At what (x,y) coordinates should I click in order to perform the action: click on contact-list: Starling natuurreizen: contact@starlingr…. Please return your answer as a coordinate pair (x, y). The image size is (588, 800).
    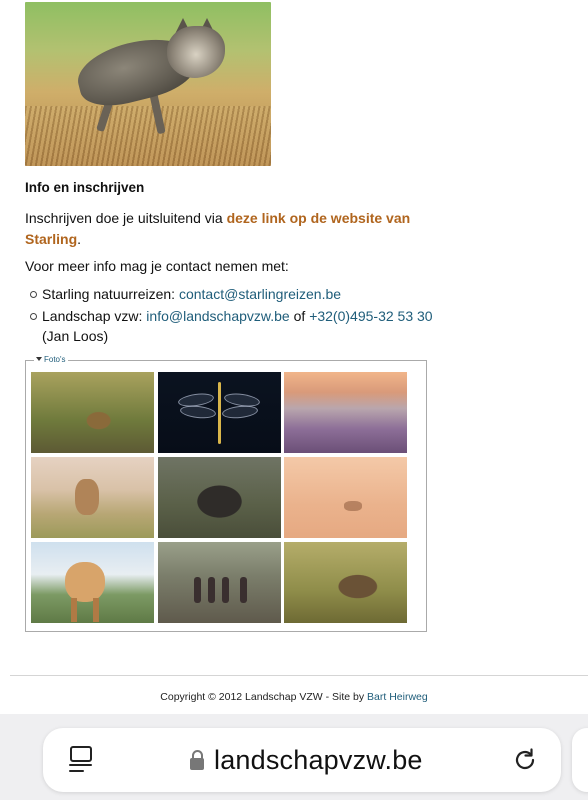
    Looking at the image, I should click on (236, 316).